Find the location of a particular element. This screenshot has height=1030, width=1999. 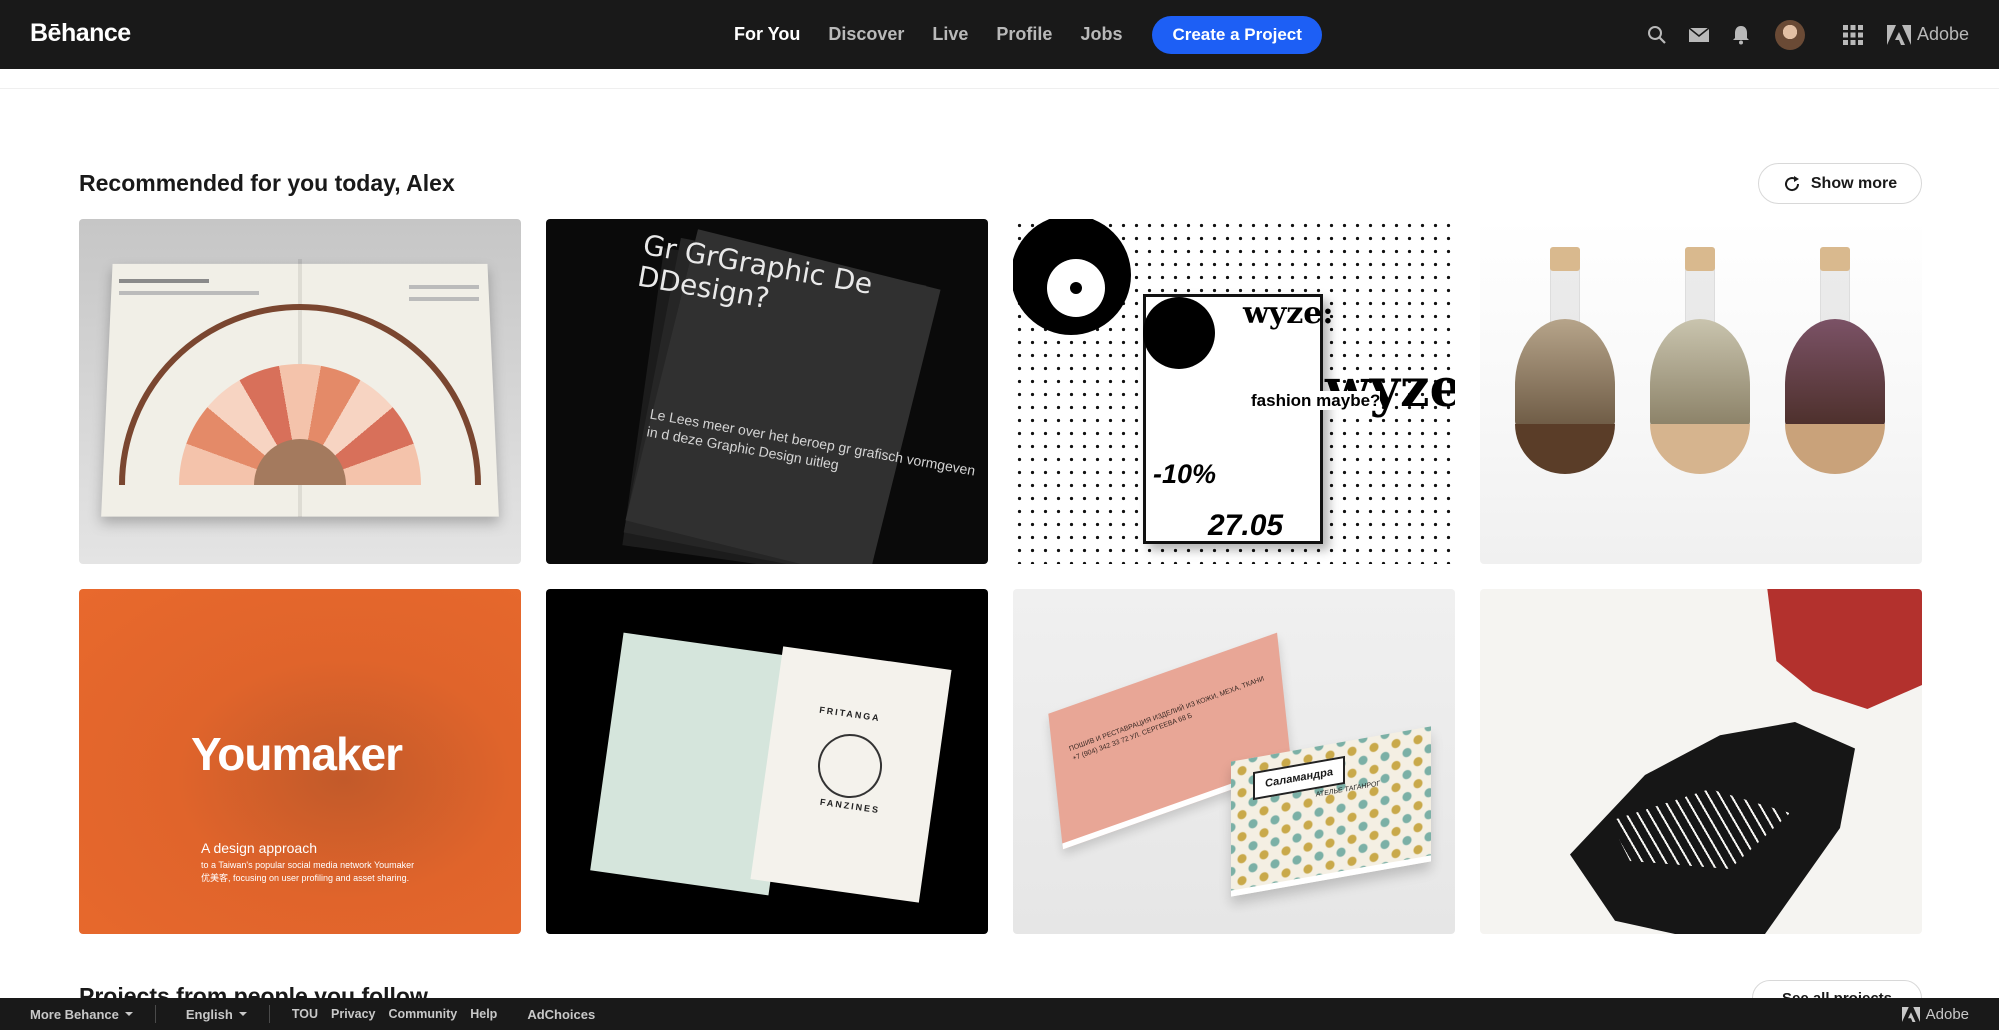

section-title: Recommended for you today, Alex is located at coordinates (267, 183).